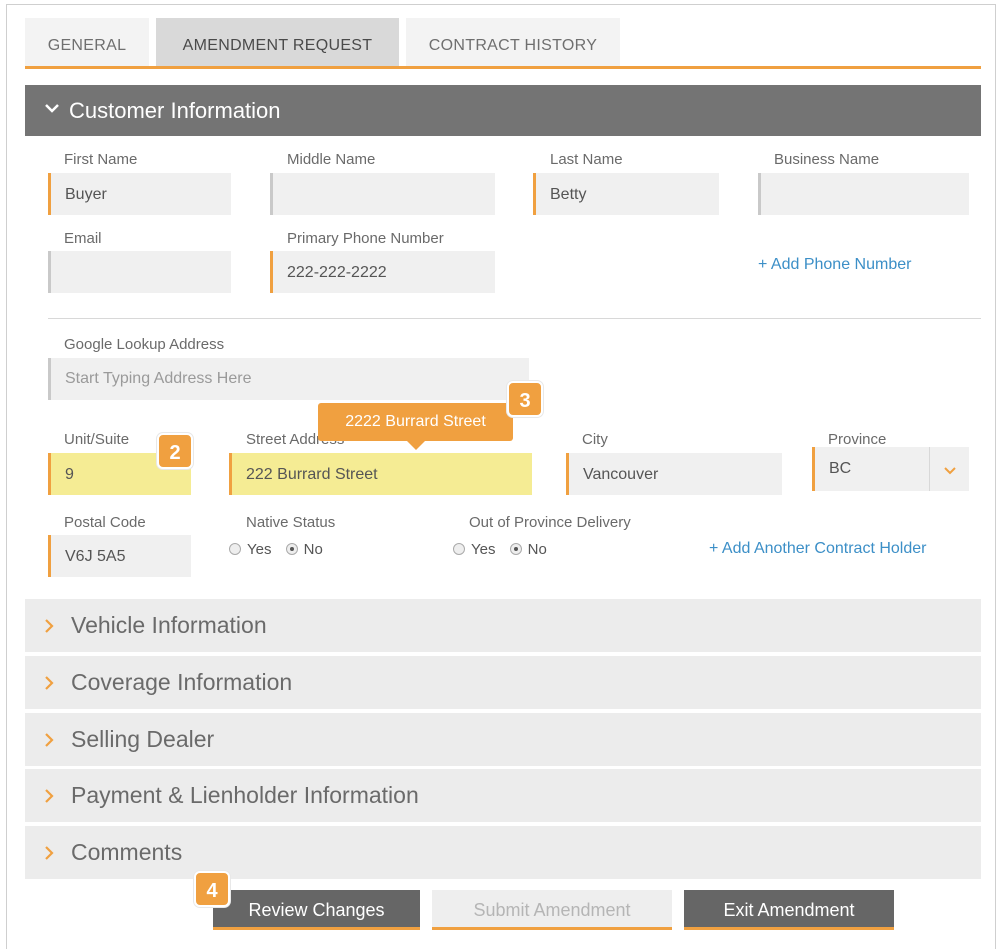 The height and width of the screenshot is (951, 998). What do you see at coordinates (127, 852) in the screenshot?
I see `accordion-label: Comments` at bounding box center [127, 852].